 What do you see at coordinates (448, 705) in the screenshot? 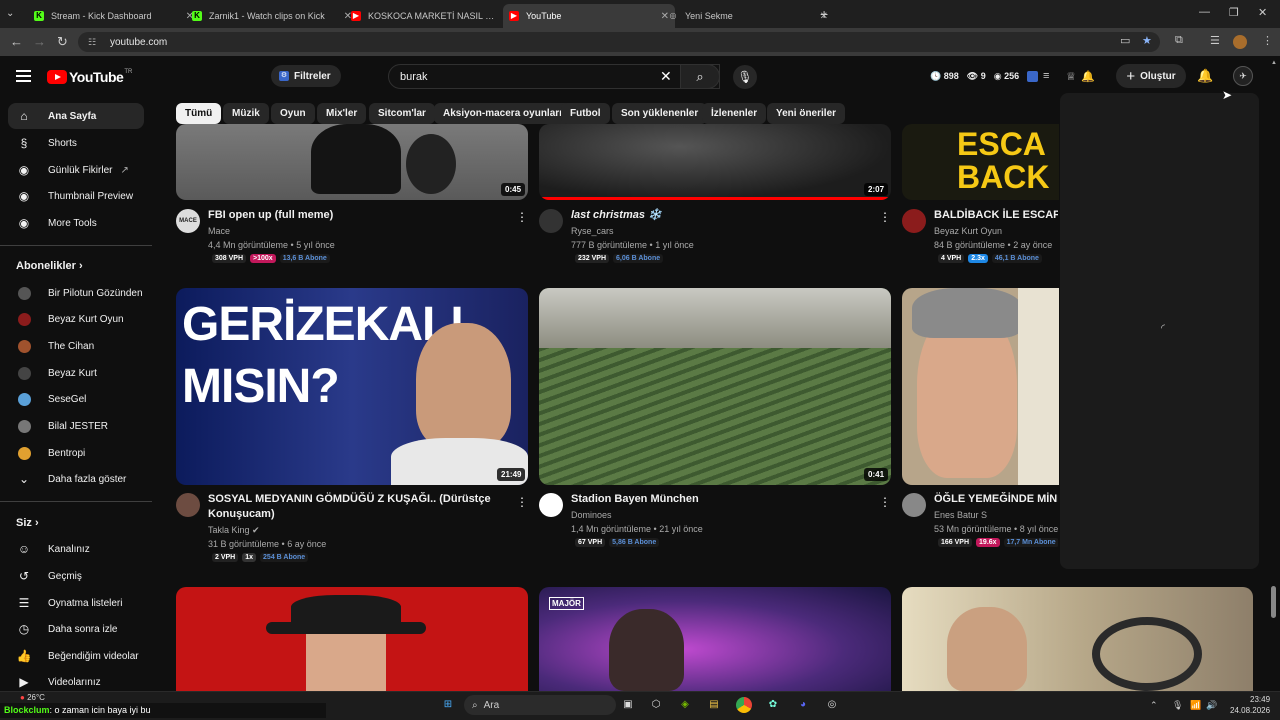
I see `windows-start-icon: ⊞` at bounding box center [448, 705].